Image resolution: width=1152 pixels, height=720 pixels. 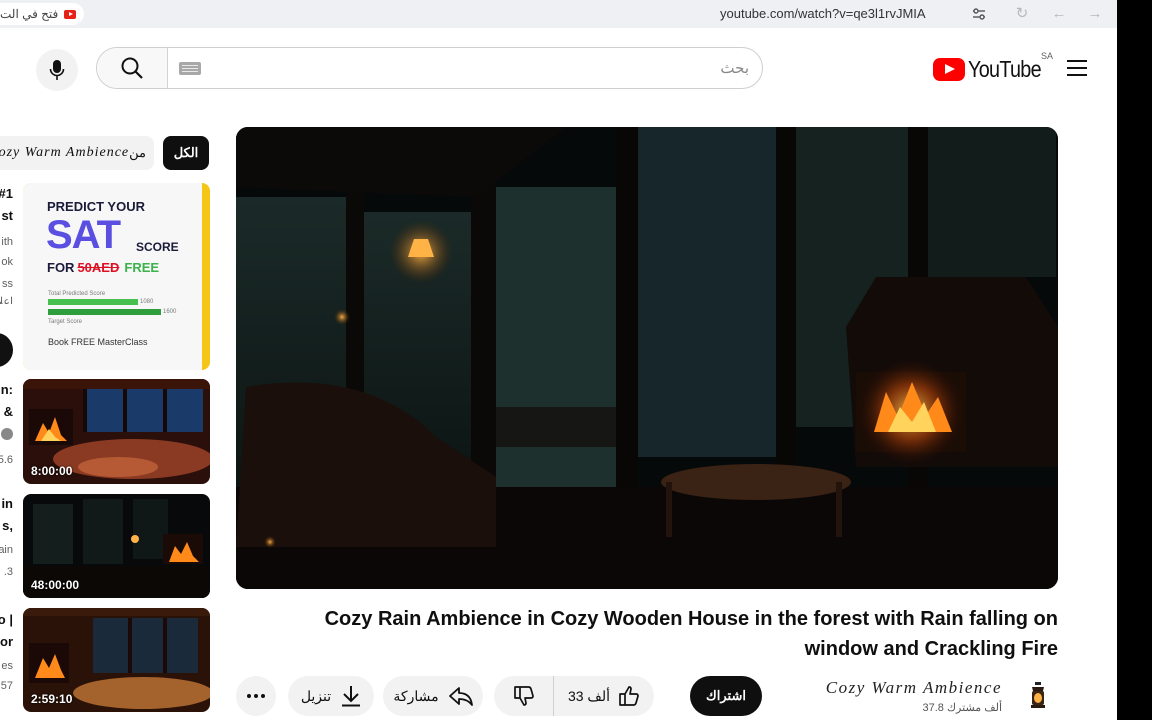 I want to click on lantern-icon, so click(x=1038, y=695).